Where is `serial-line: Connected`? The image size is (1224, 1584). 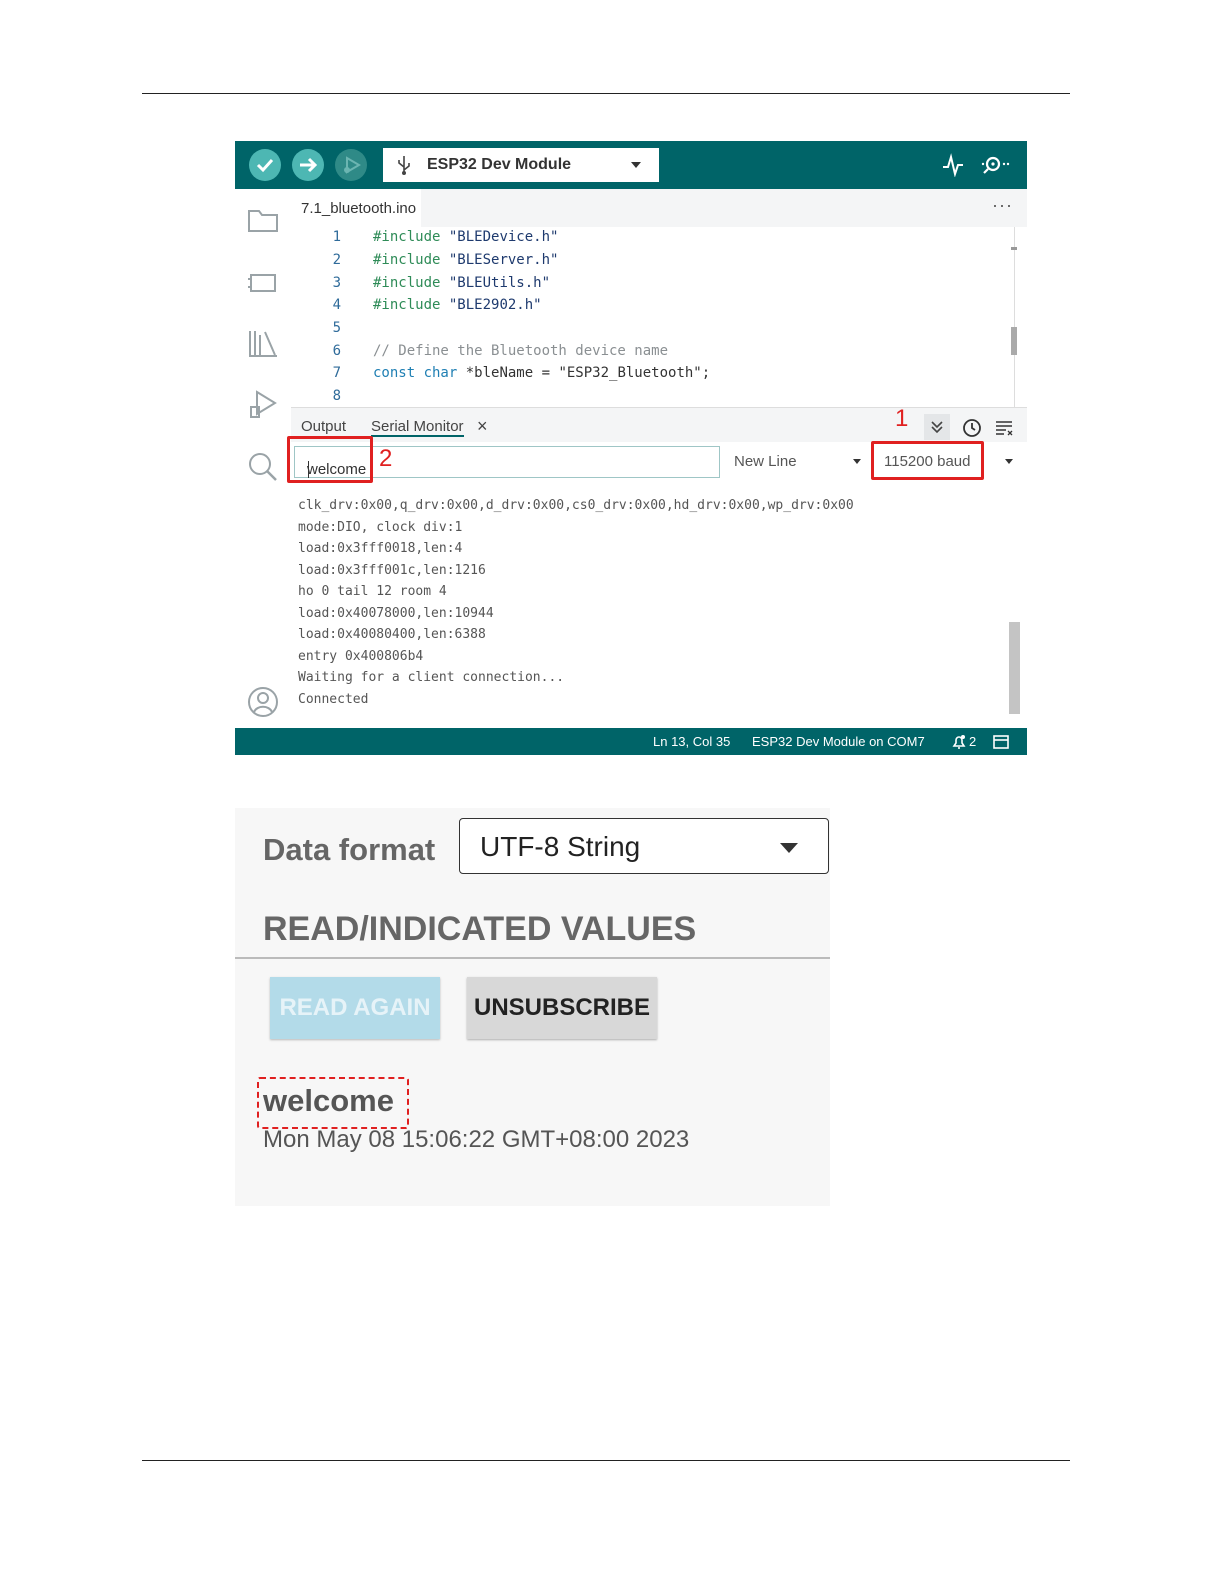 serial-line: Connected is located at coordinates (333, 699).